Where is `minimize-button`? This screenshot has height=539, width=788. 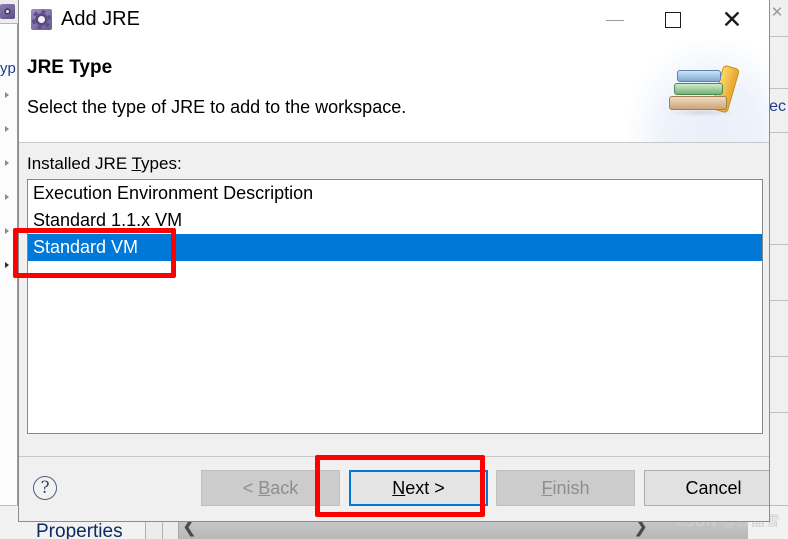
minimize-button is located at coordinates (616, 16).